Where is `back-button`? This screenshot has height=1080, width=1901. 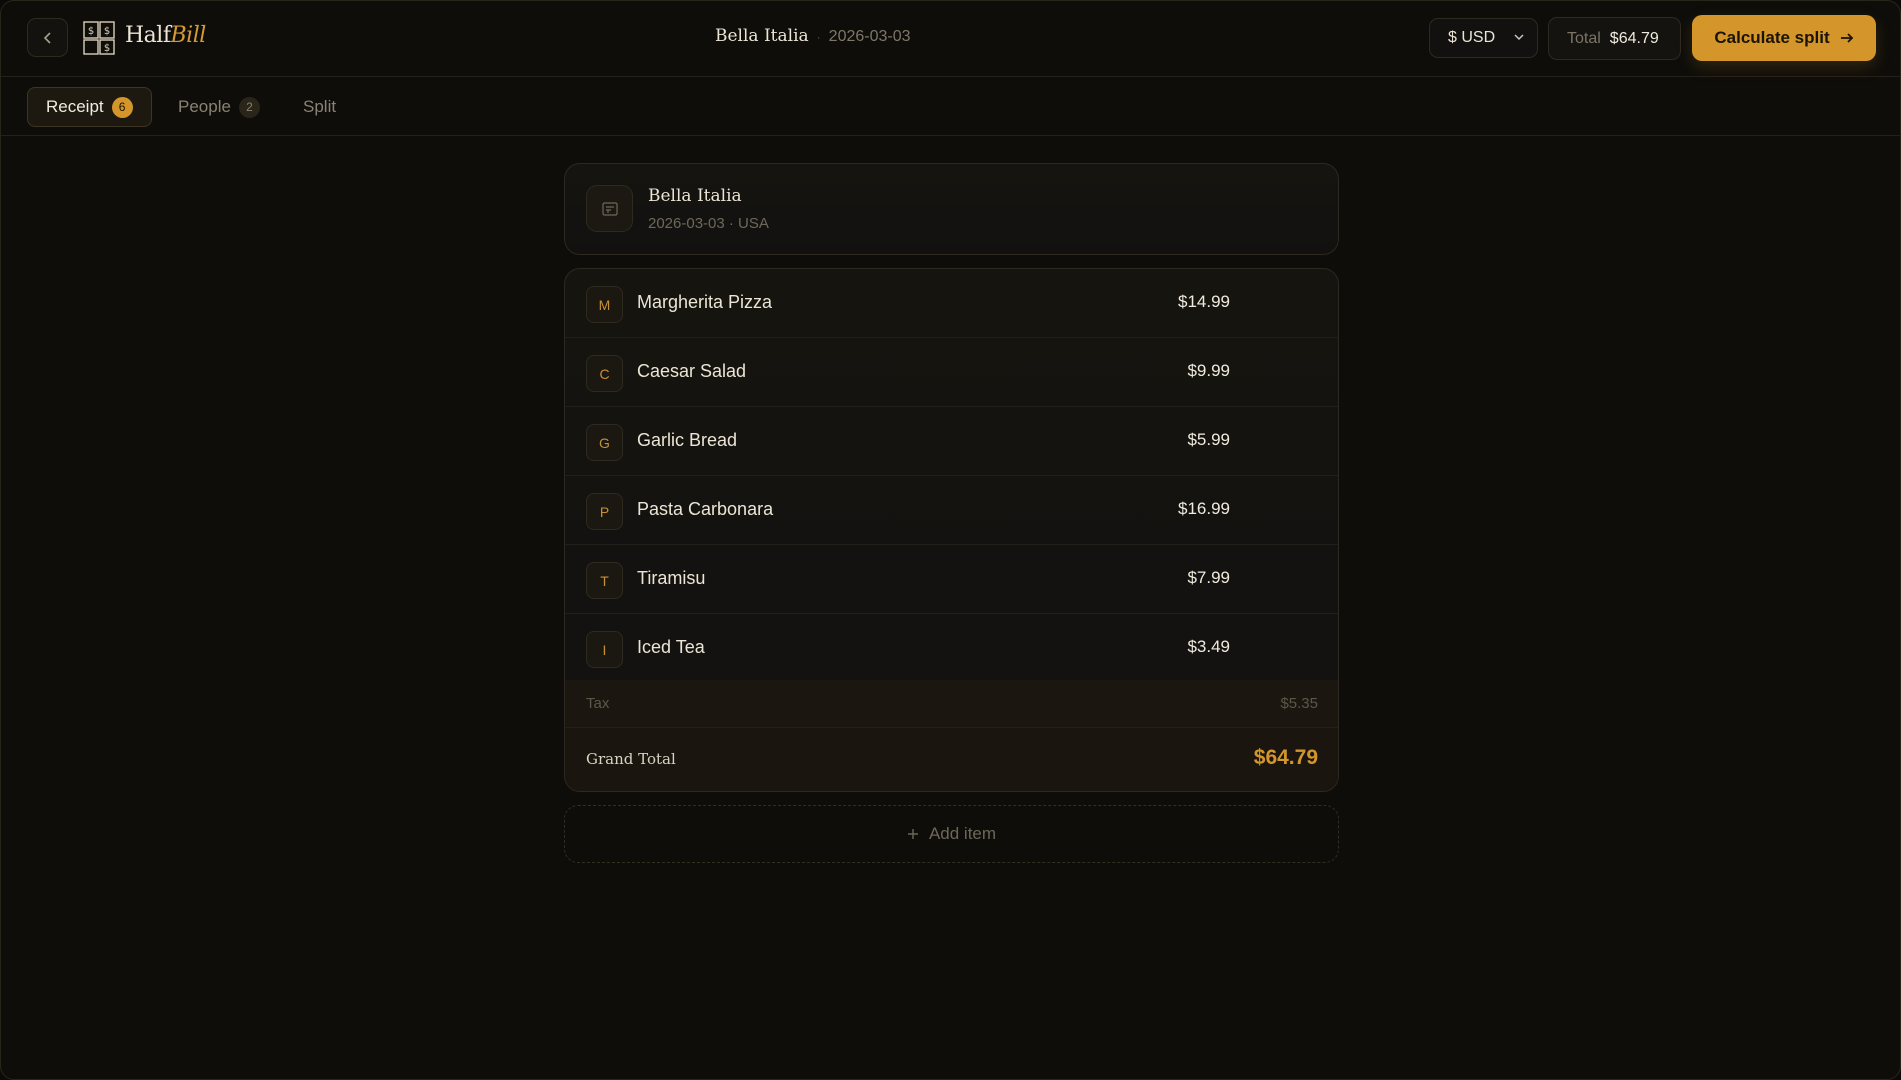
back-button is located at coordinates (47, 37).